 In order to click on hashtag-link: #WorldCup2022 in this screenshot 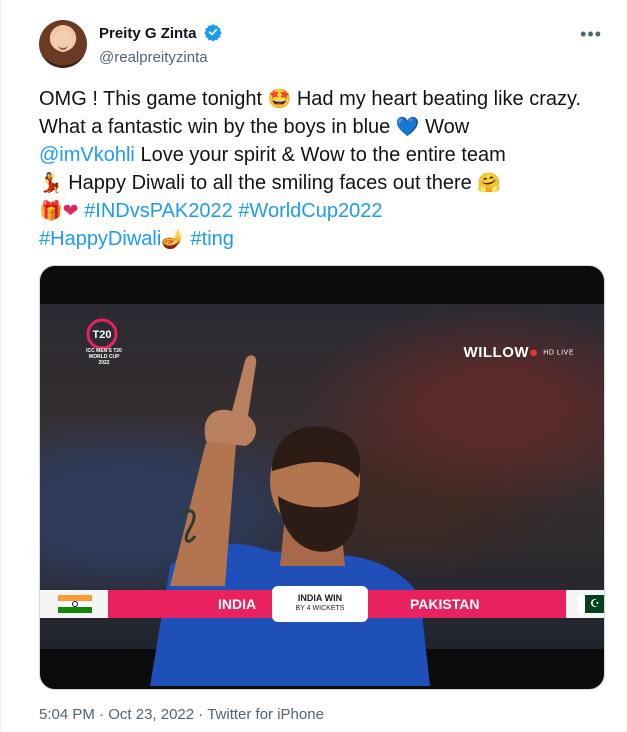, I will do `click(310, 211)`.